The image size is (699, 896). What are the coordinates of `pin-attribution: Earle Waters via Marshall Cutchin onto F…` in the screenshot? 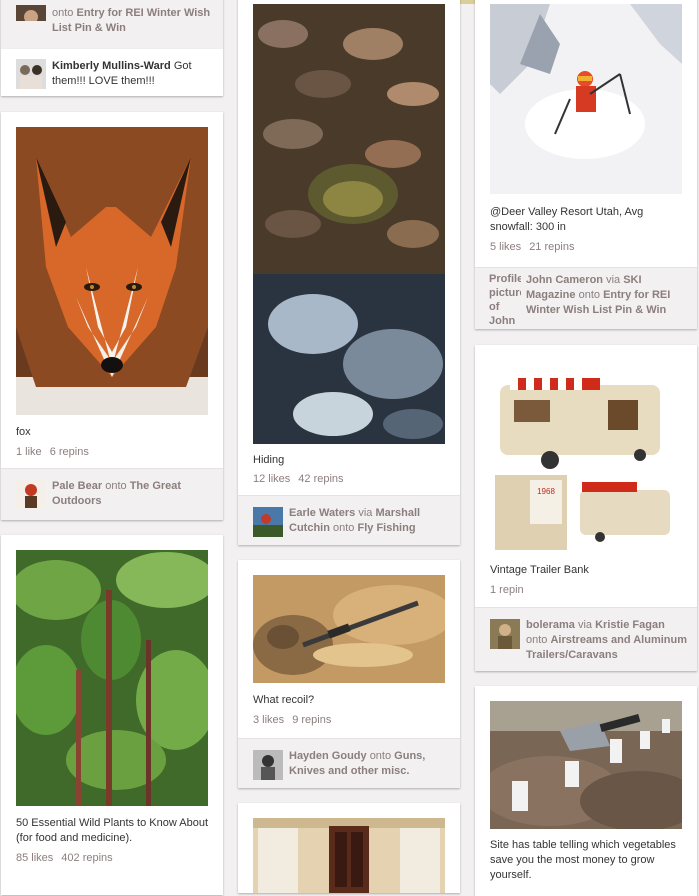 It's located at (349, 520).